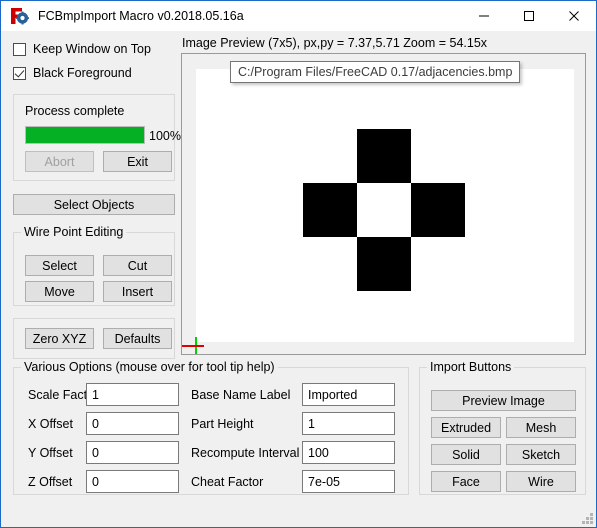  I want to click on recompute-interval-input: 100, so click(348, 452).